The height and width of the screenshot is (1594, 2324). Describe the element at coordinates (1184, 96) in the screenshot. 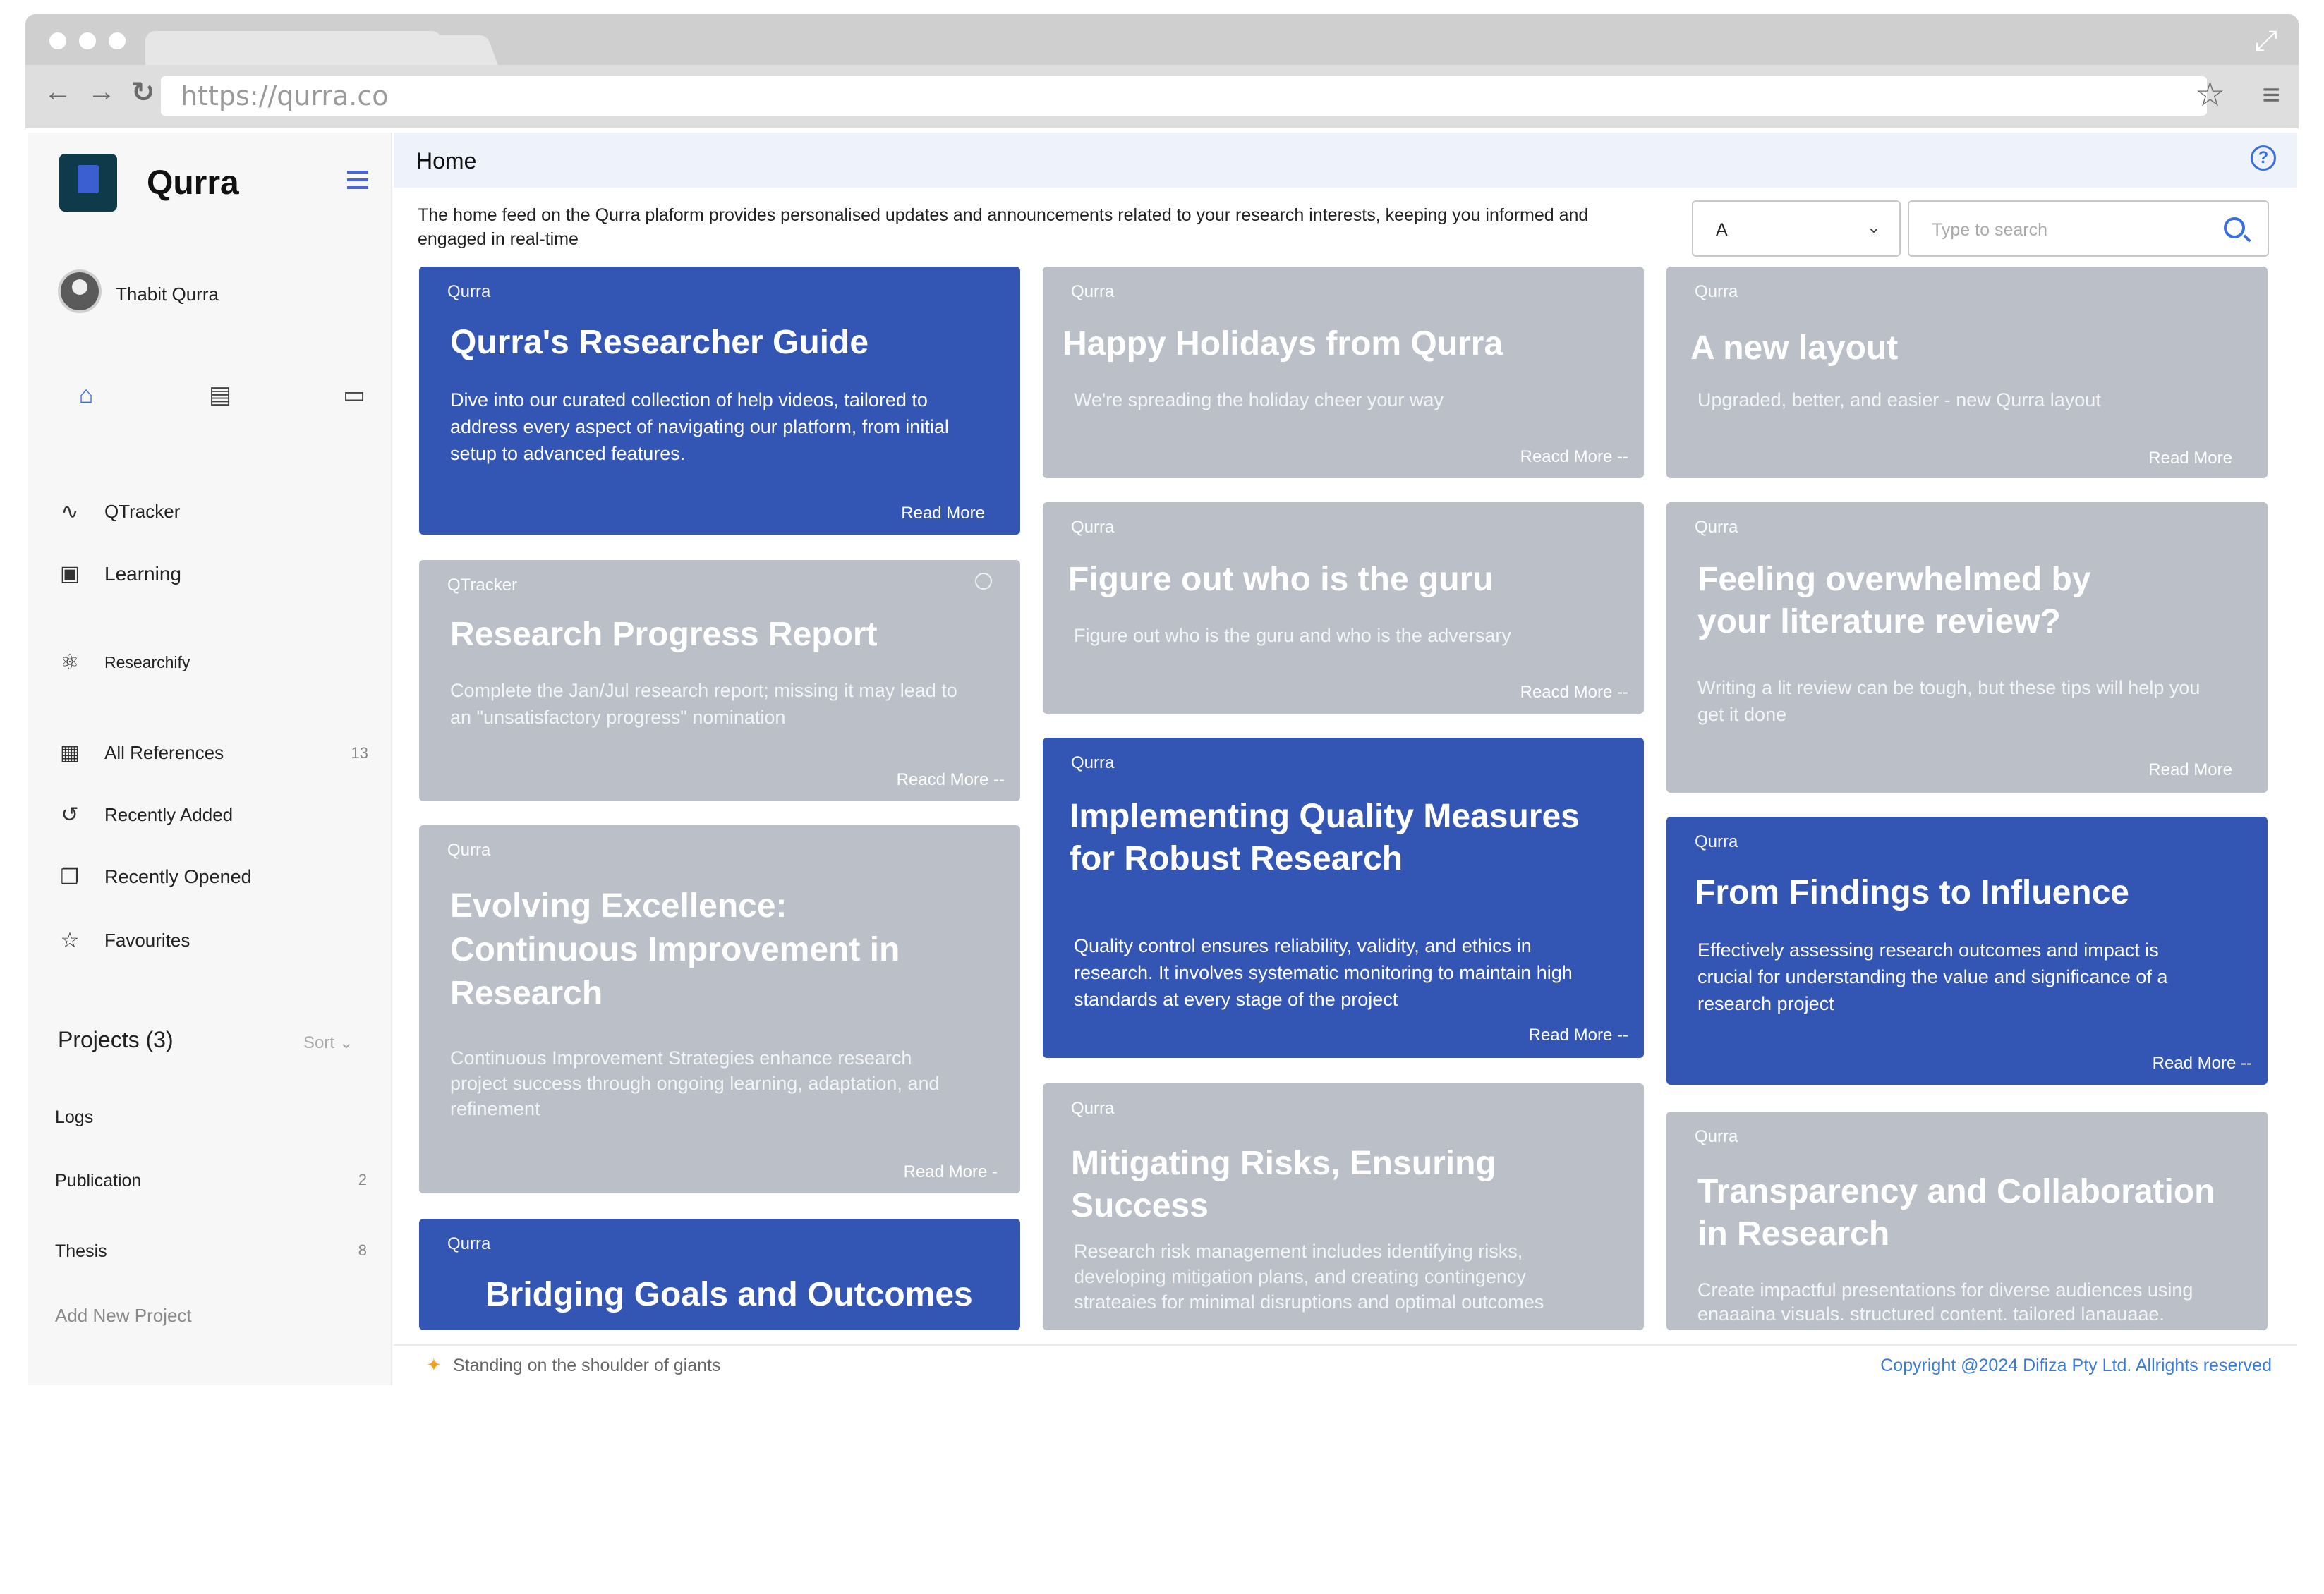

I see `url-input: https://qurra.co` at that location.